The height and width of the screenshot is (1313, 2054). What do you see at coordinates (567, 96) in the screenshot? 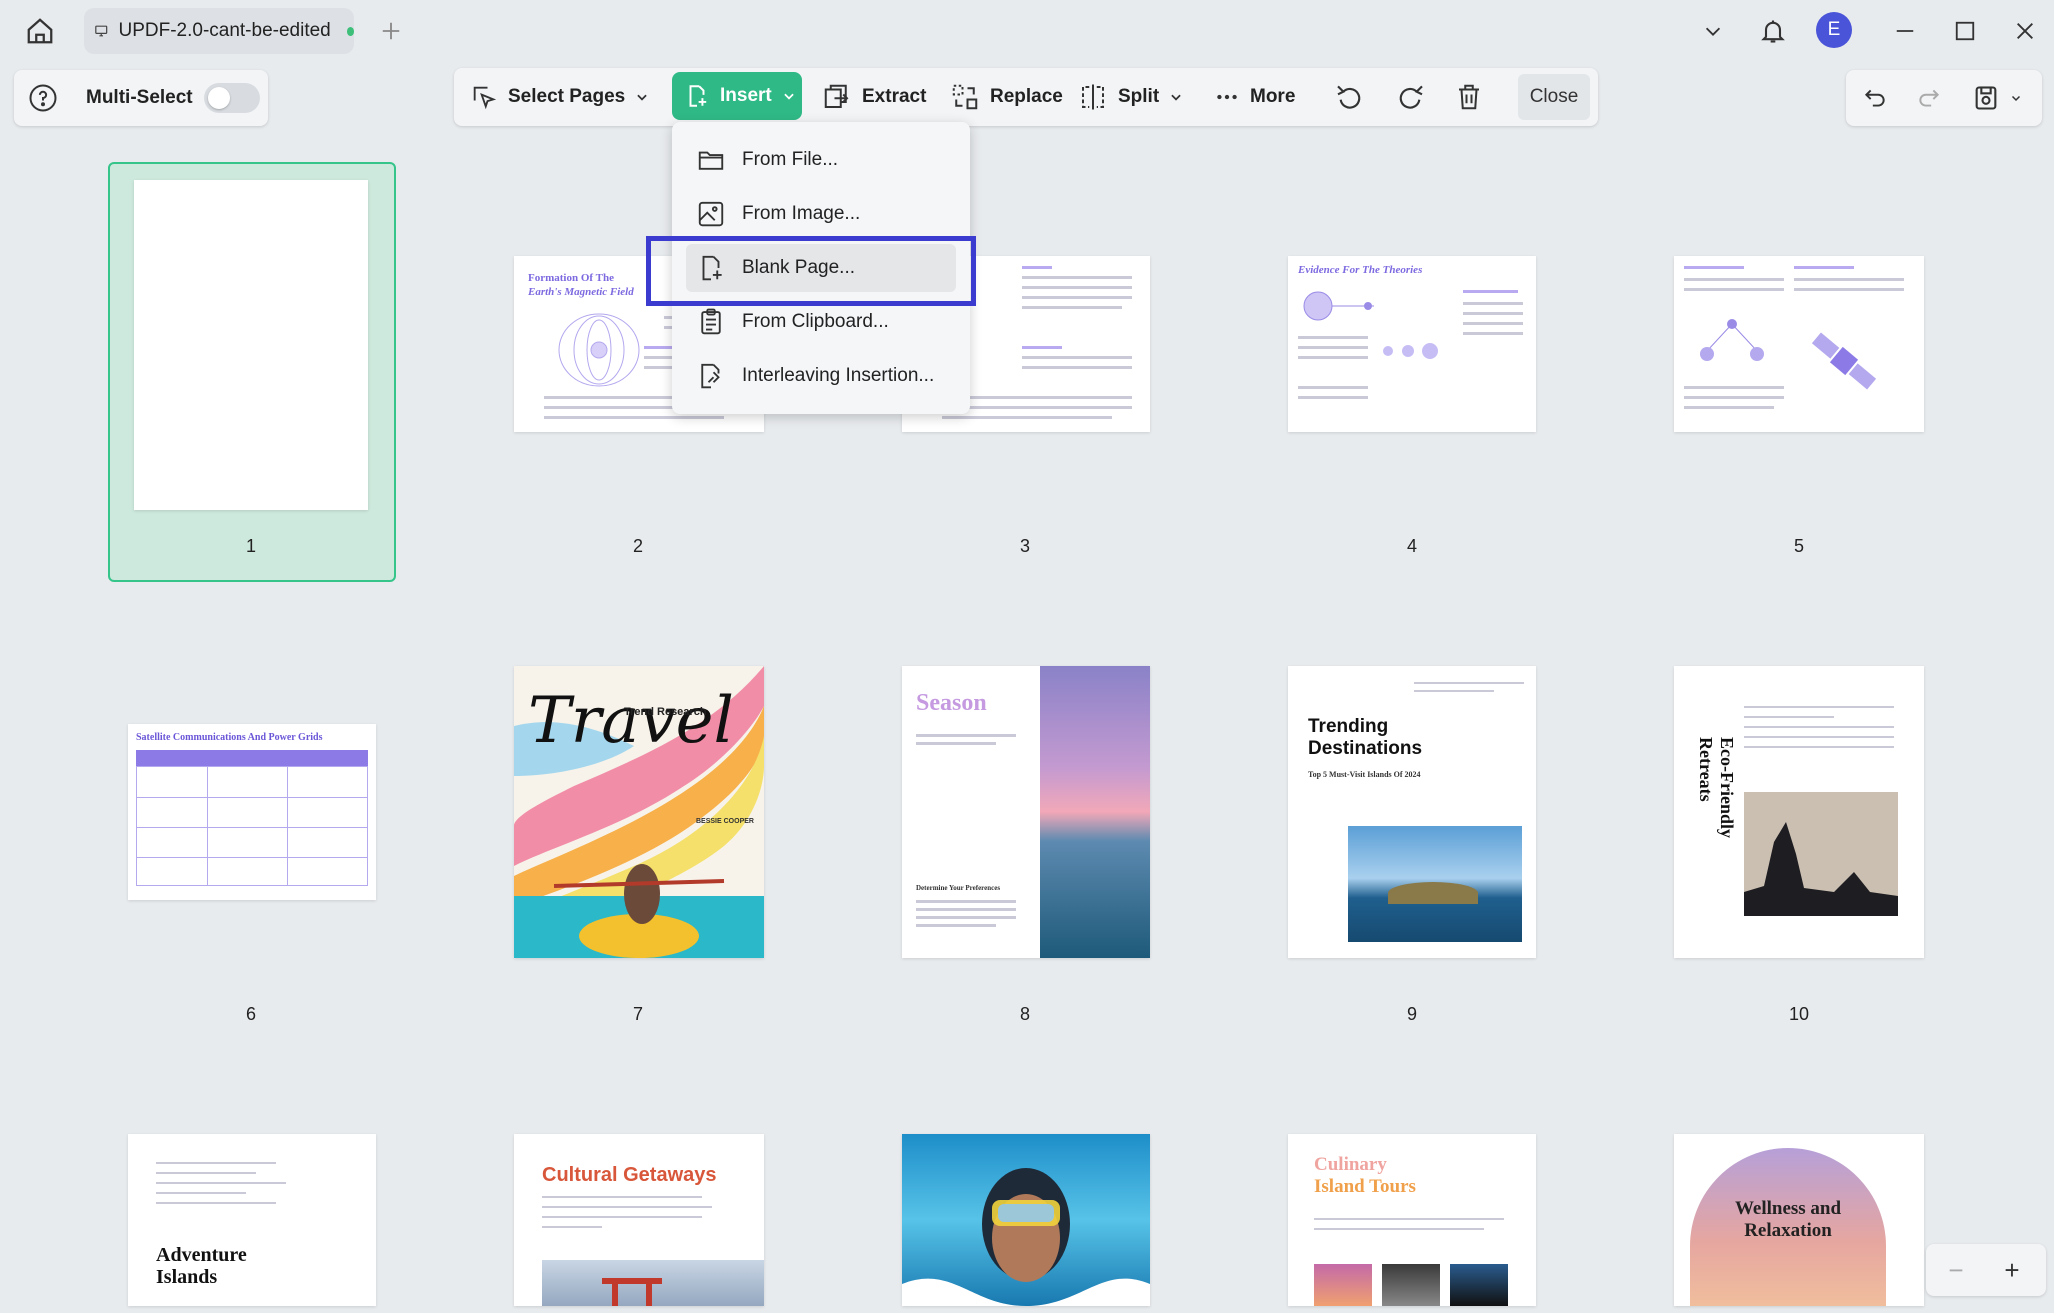
I see `select-pages-label: Select Pages` at bounding box center [567, 96].